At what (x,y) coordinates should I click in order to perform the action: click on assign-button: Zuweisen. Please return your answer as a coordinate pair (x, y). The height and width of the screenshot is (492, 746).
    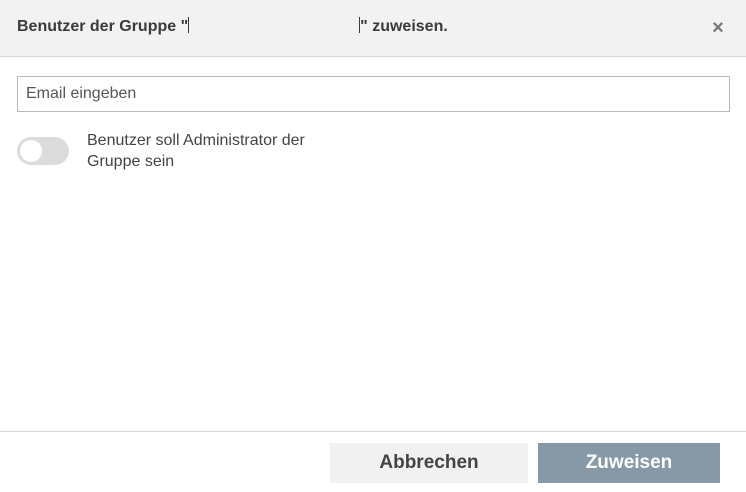
    Looking at the image, I should click on (629, 463).